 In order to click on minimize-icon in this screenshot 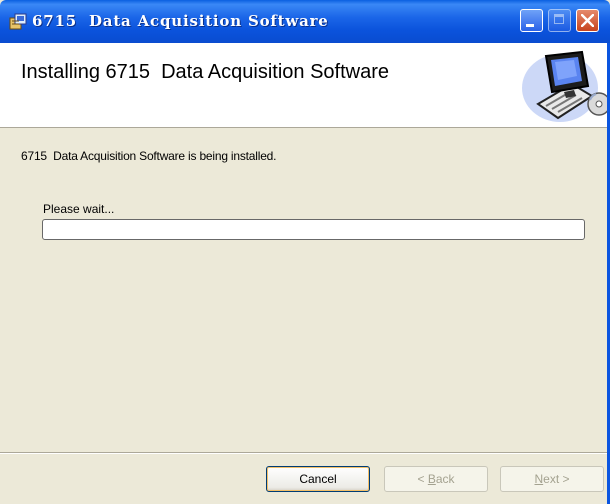, I will do `click(530, 25)`.